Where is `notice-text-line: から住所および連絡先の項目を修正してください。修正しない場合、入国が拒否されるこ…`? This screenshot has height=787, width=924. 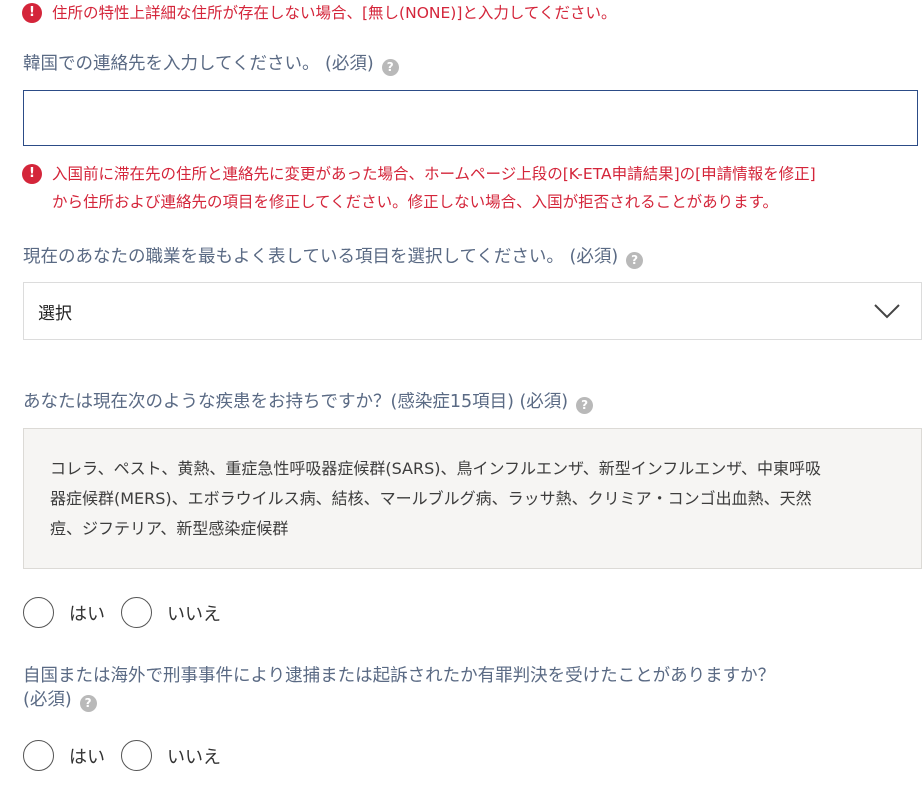
notice-text-line: から住所および連絡先の項目を修正してください。修正しない場合、入国が拒否されるこ… is located at coordinates (415, 202).